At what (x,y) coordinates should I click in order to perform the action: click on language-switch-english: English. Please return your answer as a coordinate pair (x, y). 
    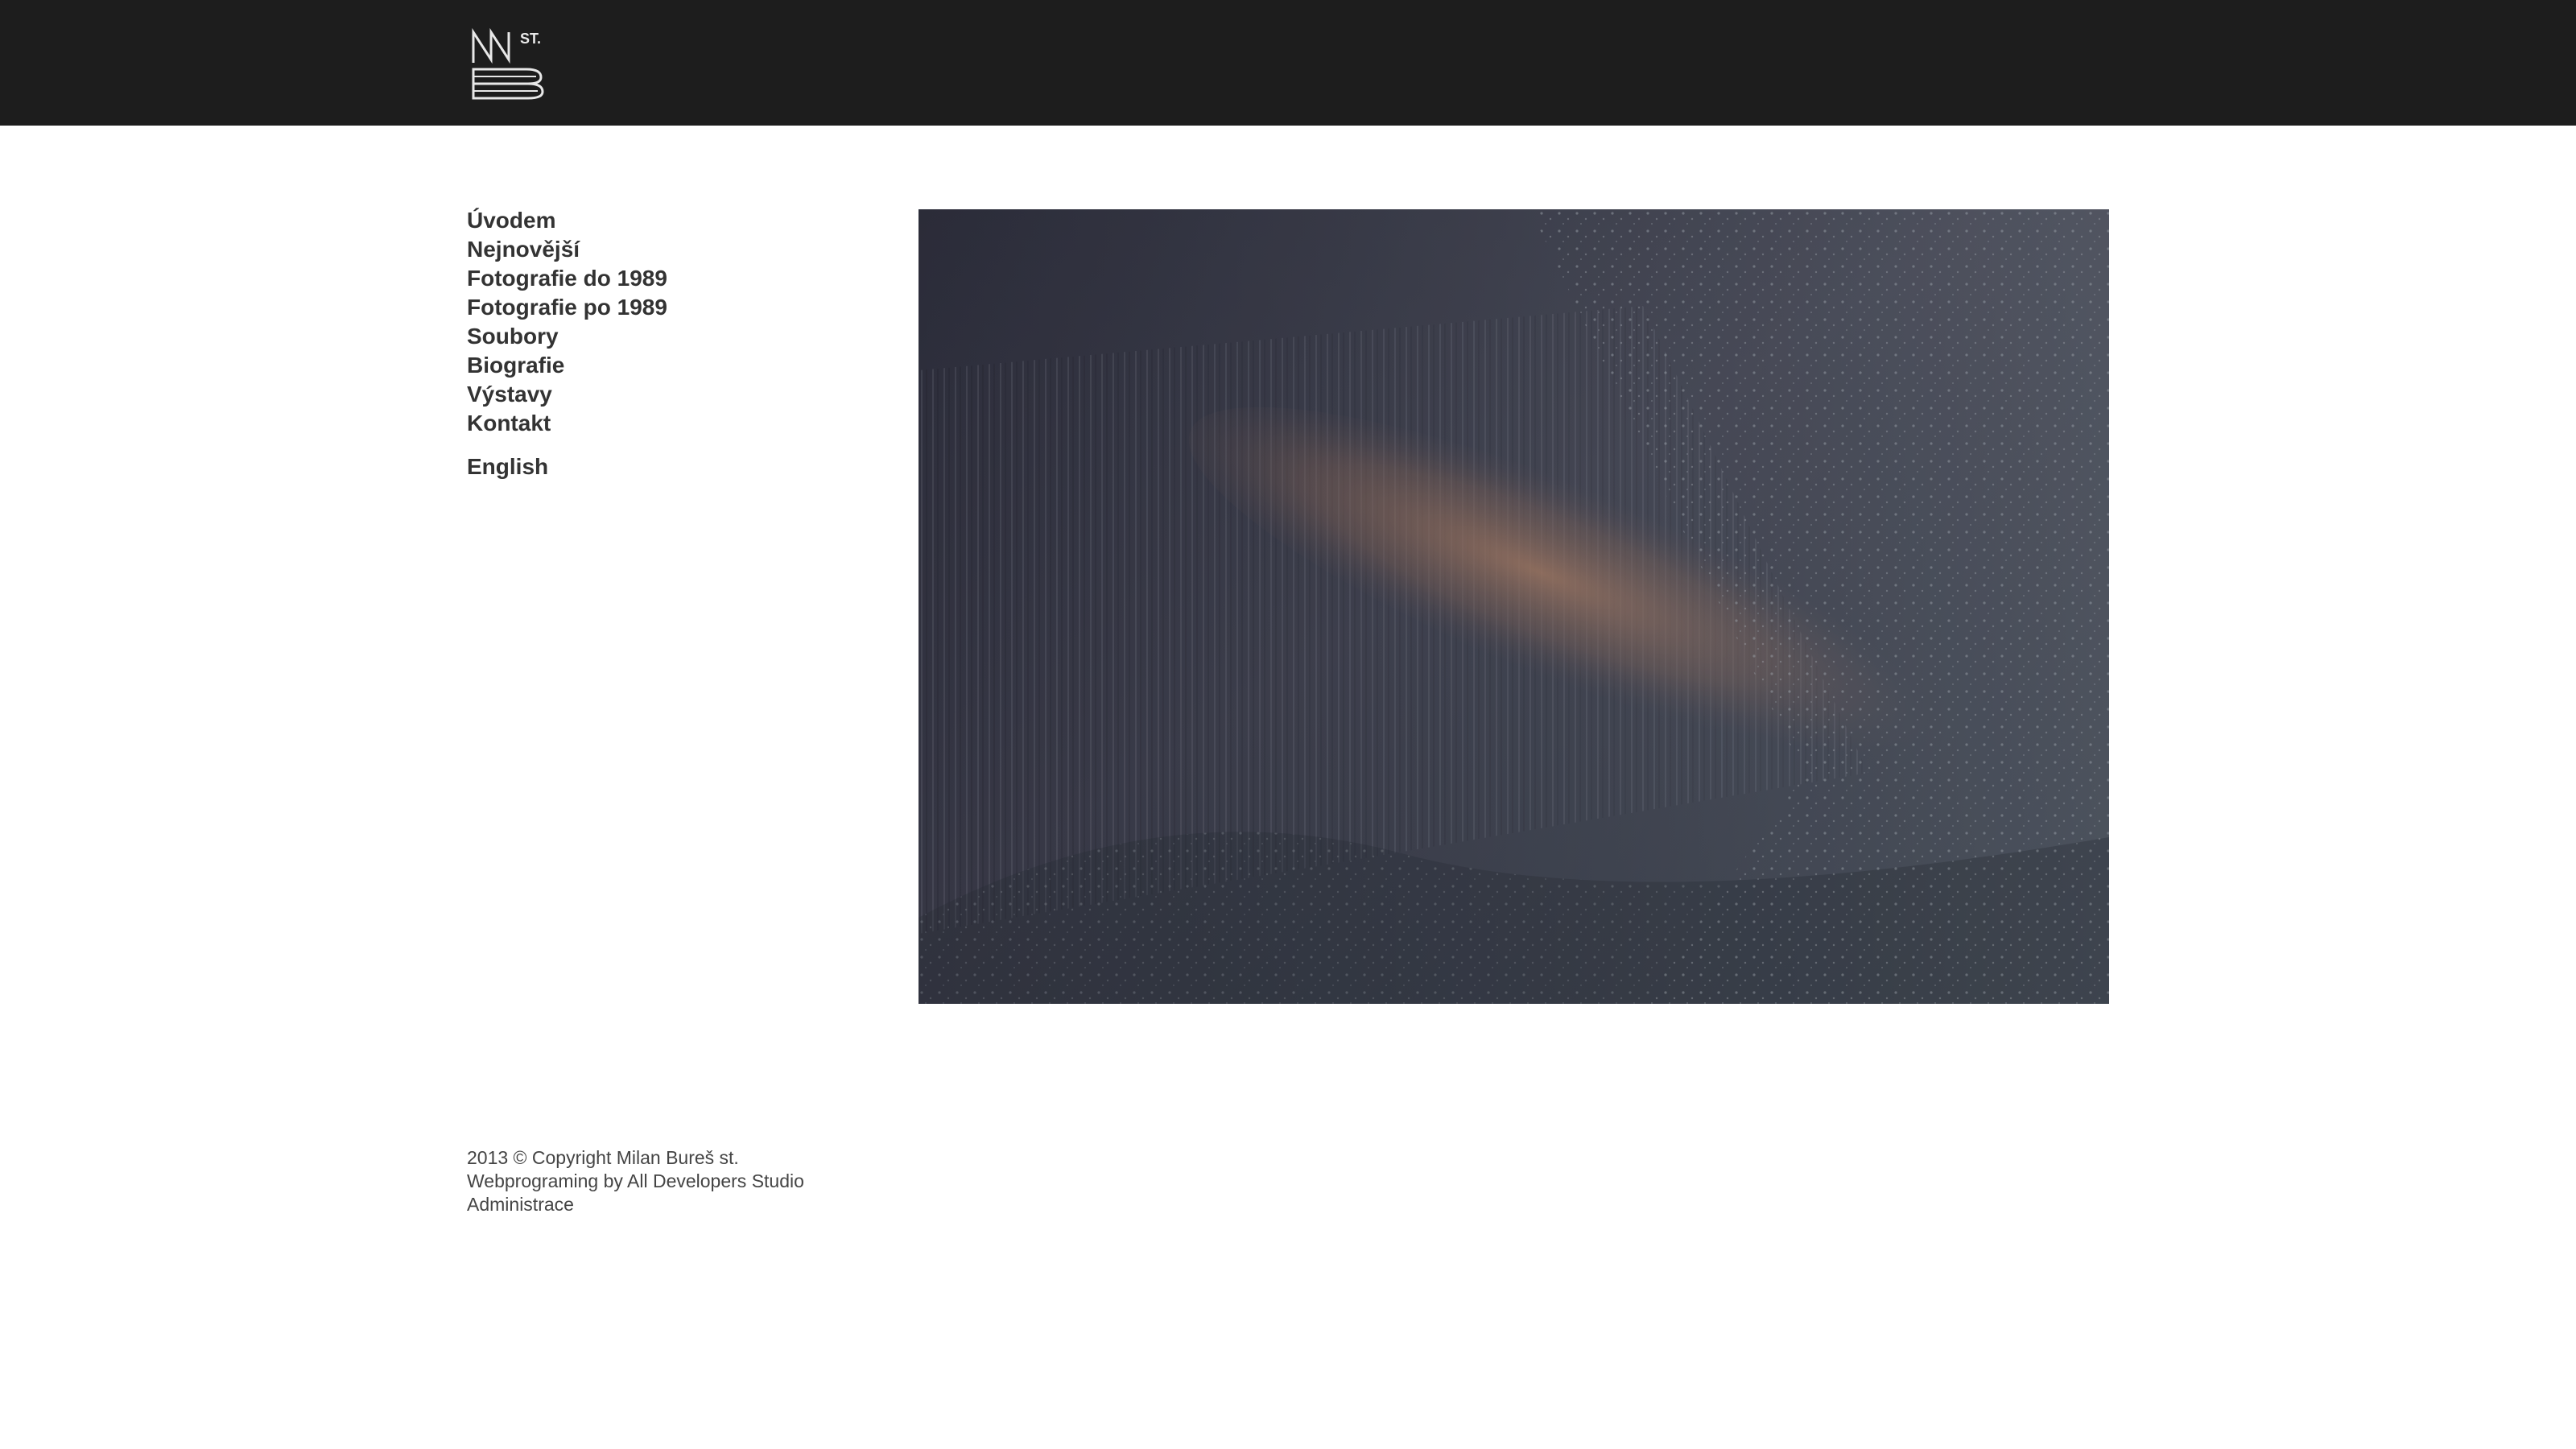
    Looking at the image, I should click on (676, 466).